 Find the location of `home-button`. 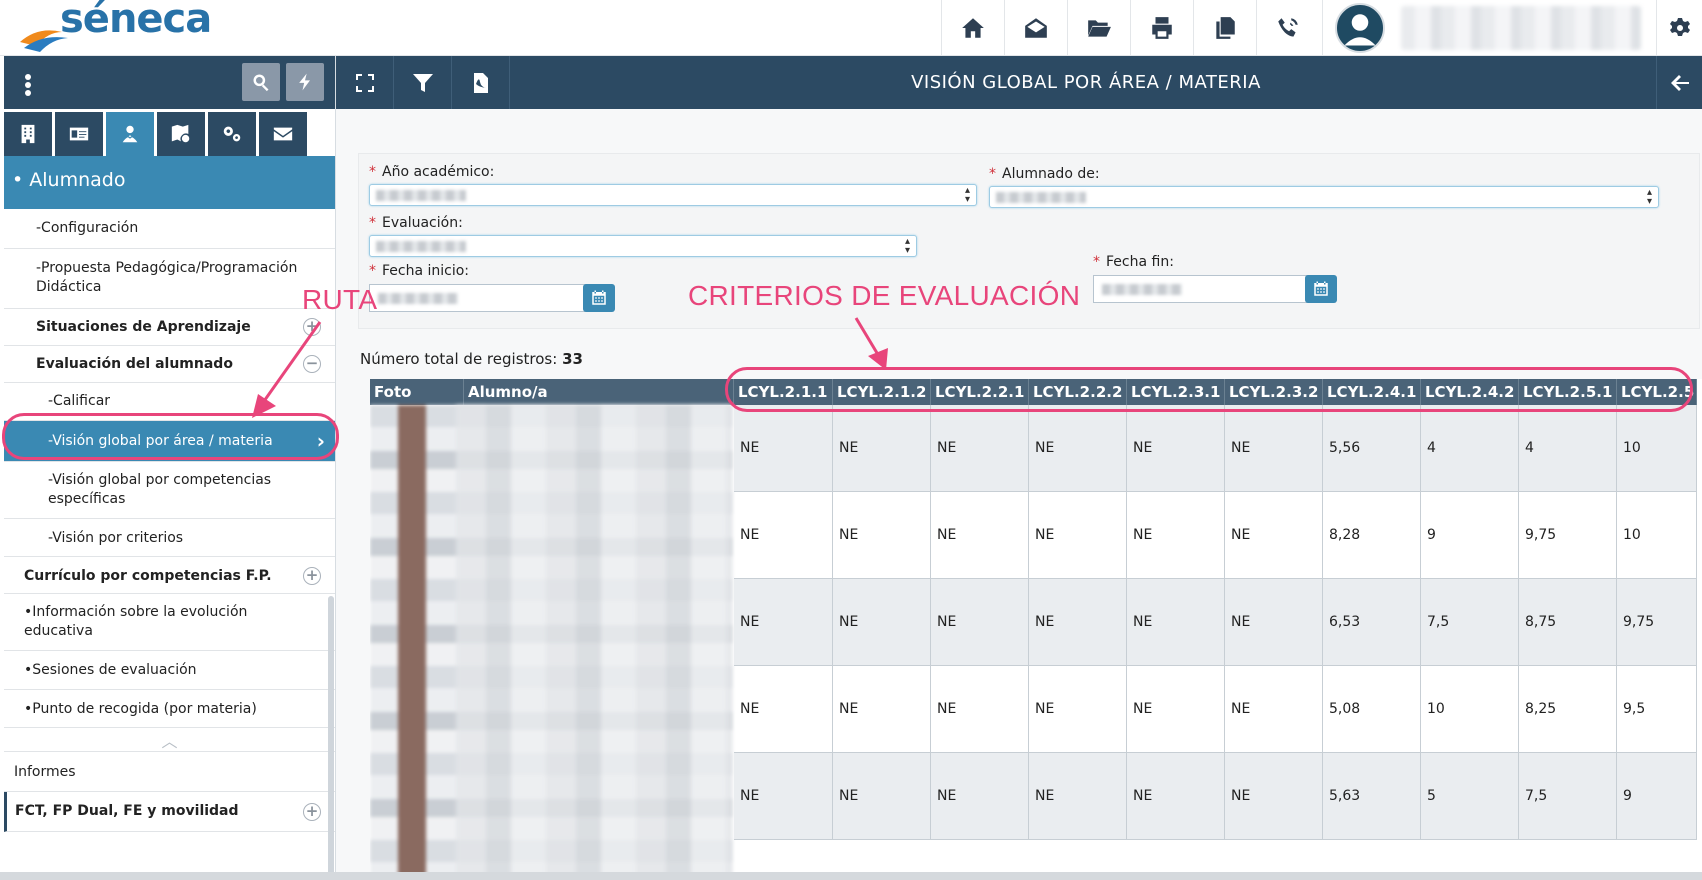

home-button is located at coordinates (972, 28).